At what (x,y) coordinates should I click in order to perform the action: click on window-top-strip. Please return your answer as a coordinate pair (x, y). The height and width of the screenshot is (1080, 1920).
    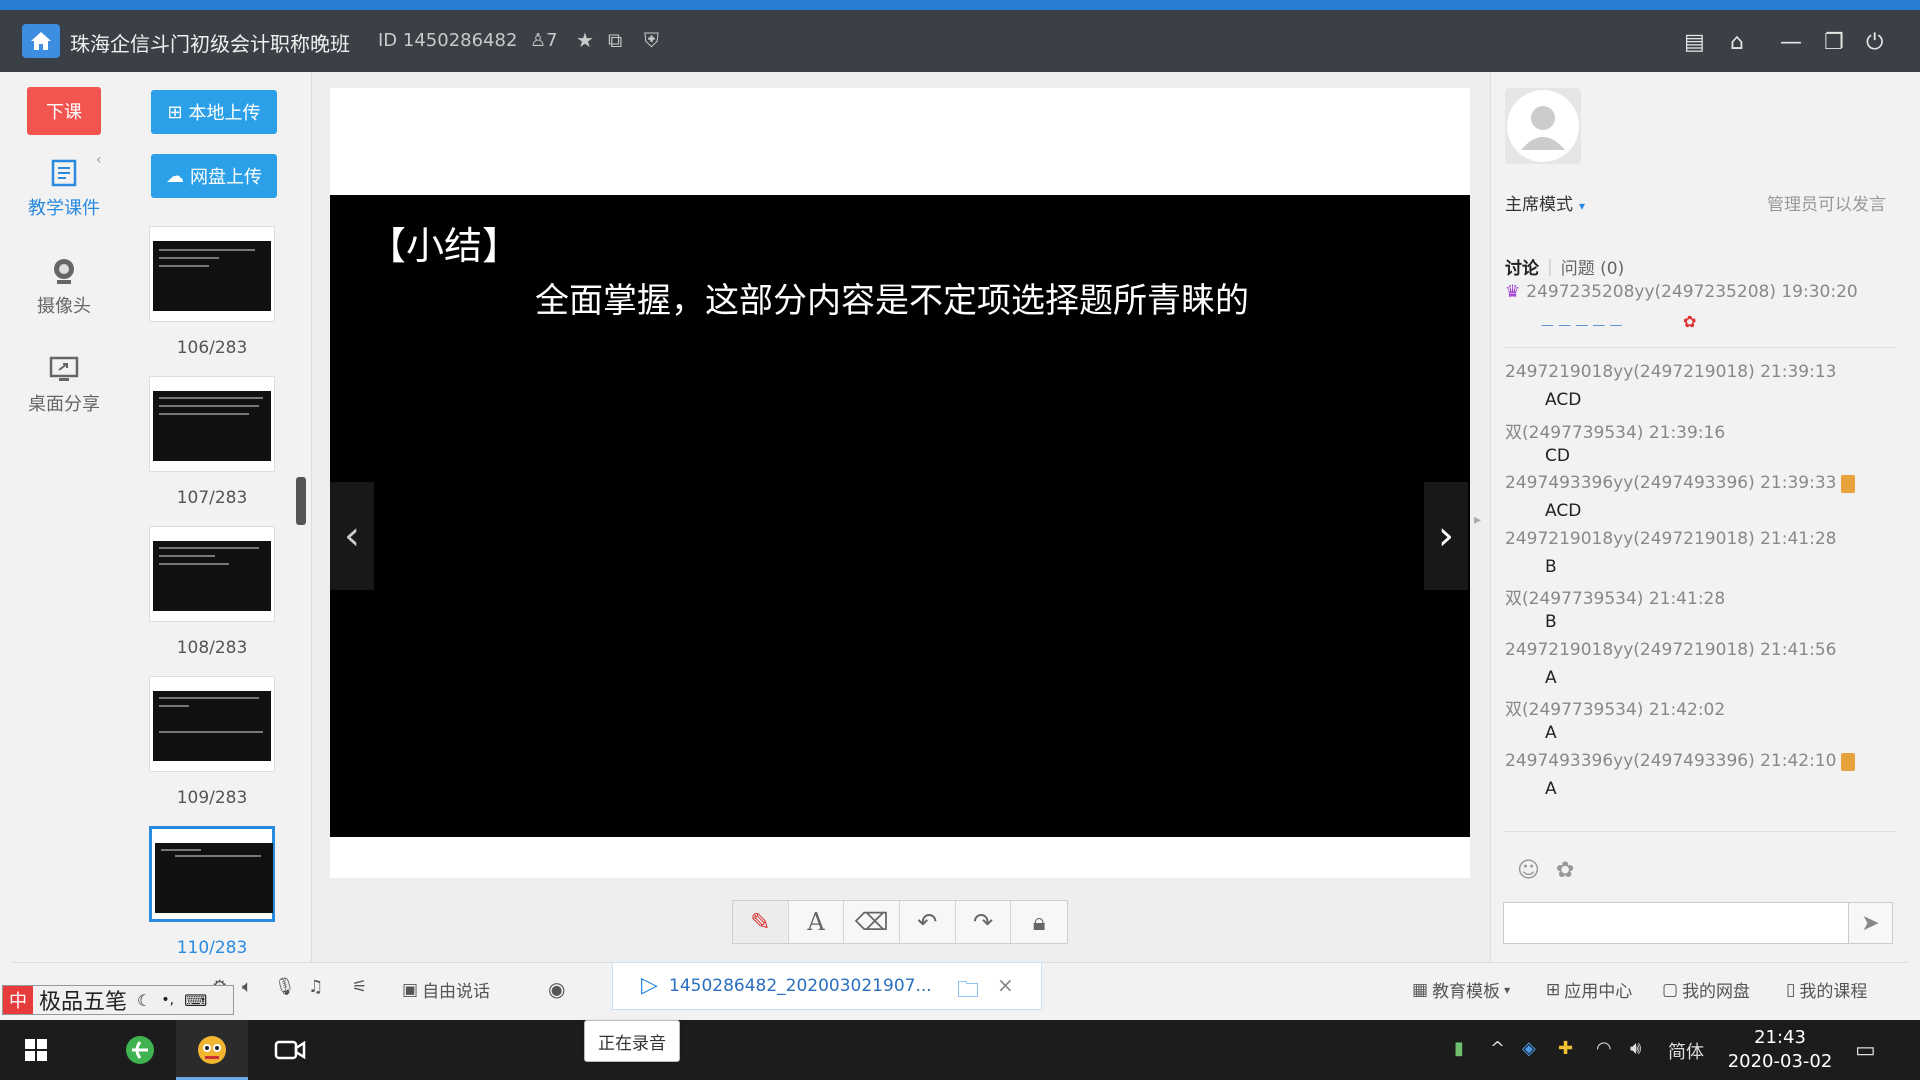
    Looking at the image, I should click on (960, 5).